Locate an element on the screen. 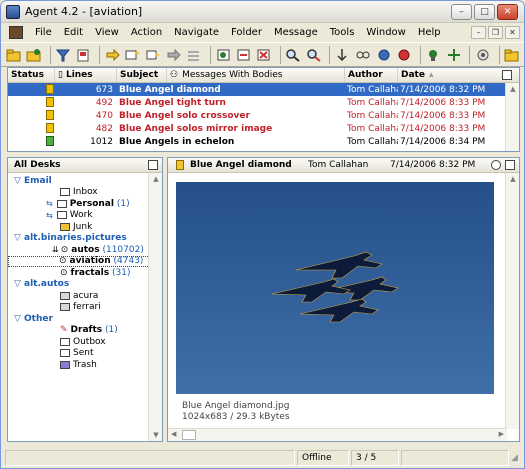 The width and height of the screenshot is (525, 469). tree-inbox: Inbox is located at coordinates (88, 193).